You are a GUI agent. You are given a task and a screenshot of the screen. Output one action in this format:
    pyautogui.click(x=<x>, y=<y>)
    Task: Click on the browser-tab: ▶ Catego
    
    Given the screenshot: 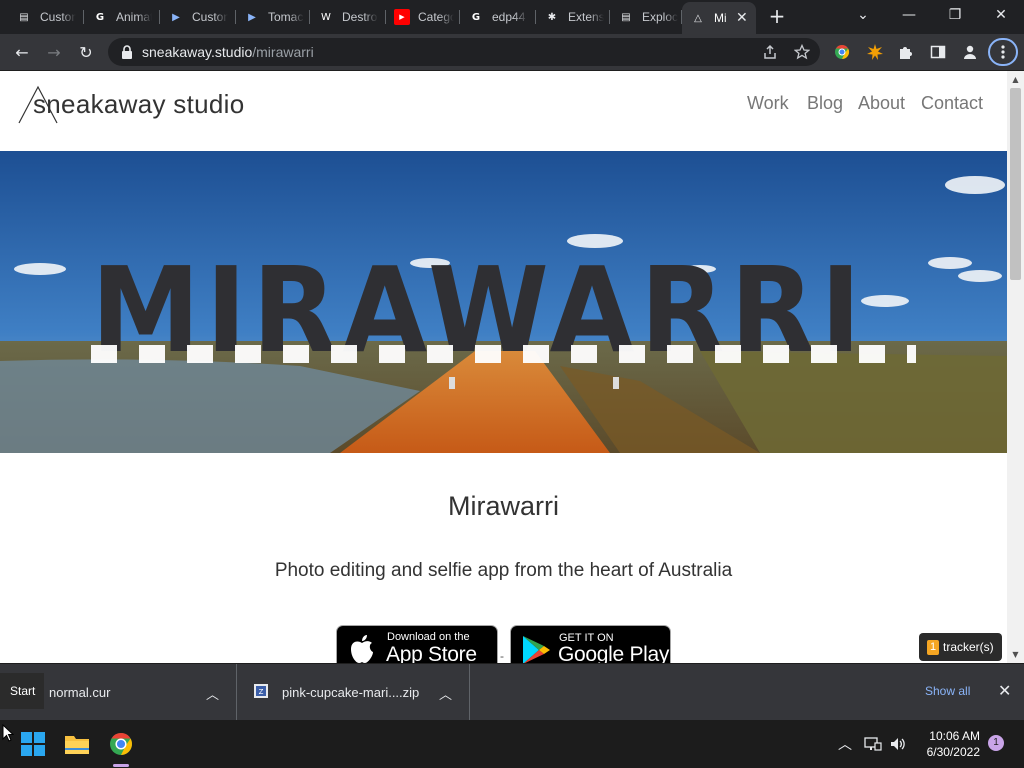 What is the action you would take?
    pyautogui.click(x=423, y=17)
    